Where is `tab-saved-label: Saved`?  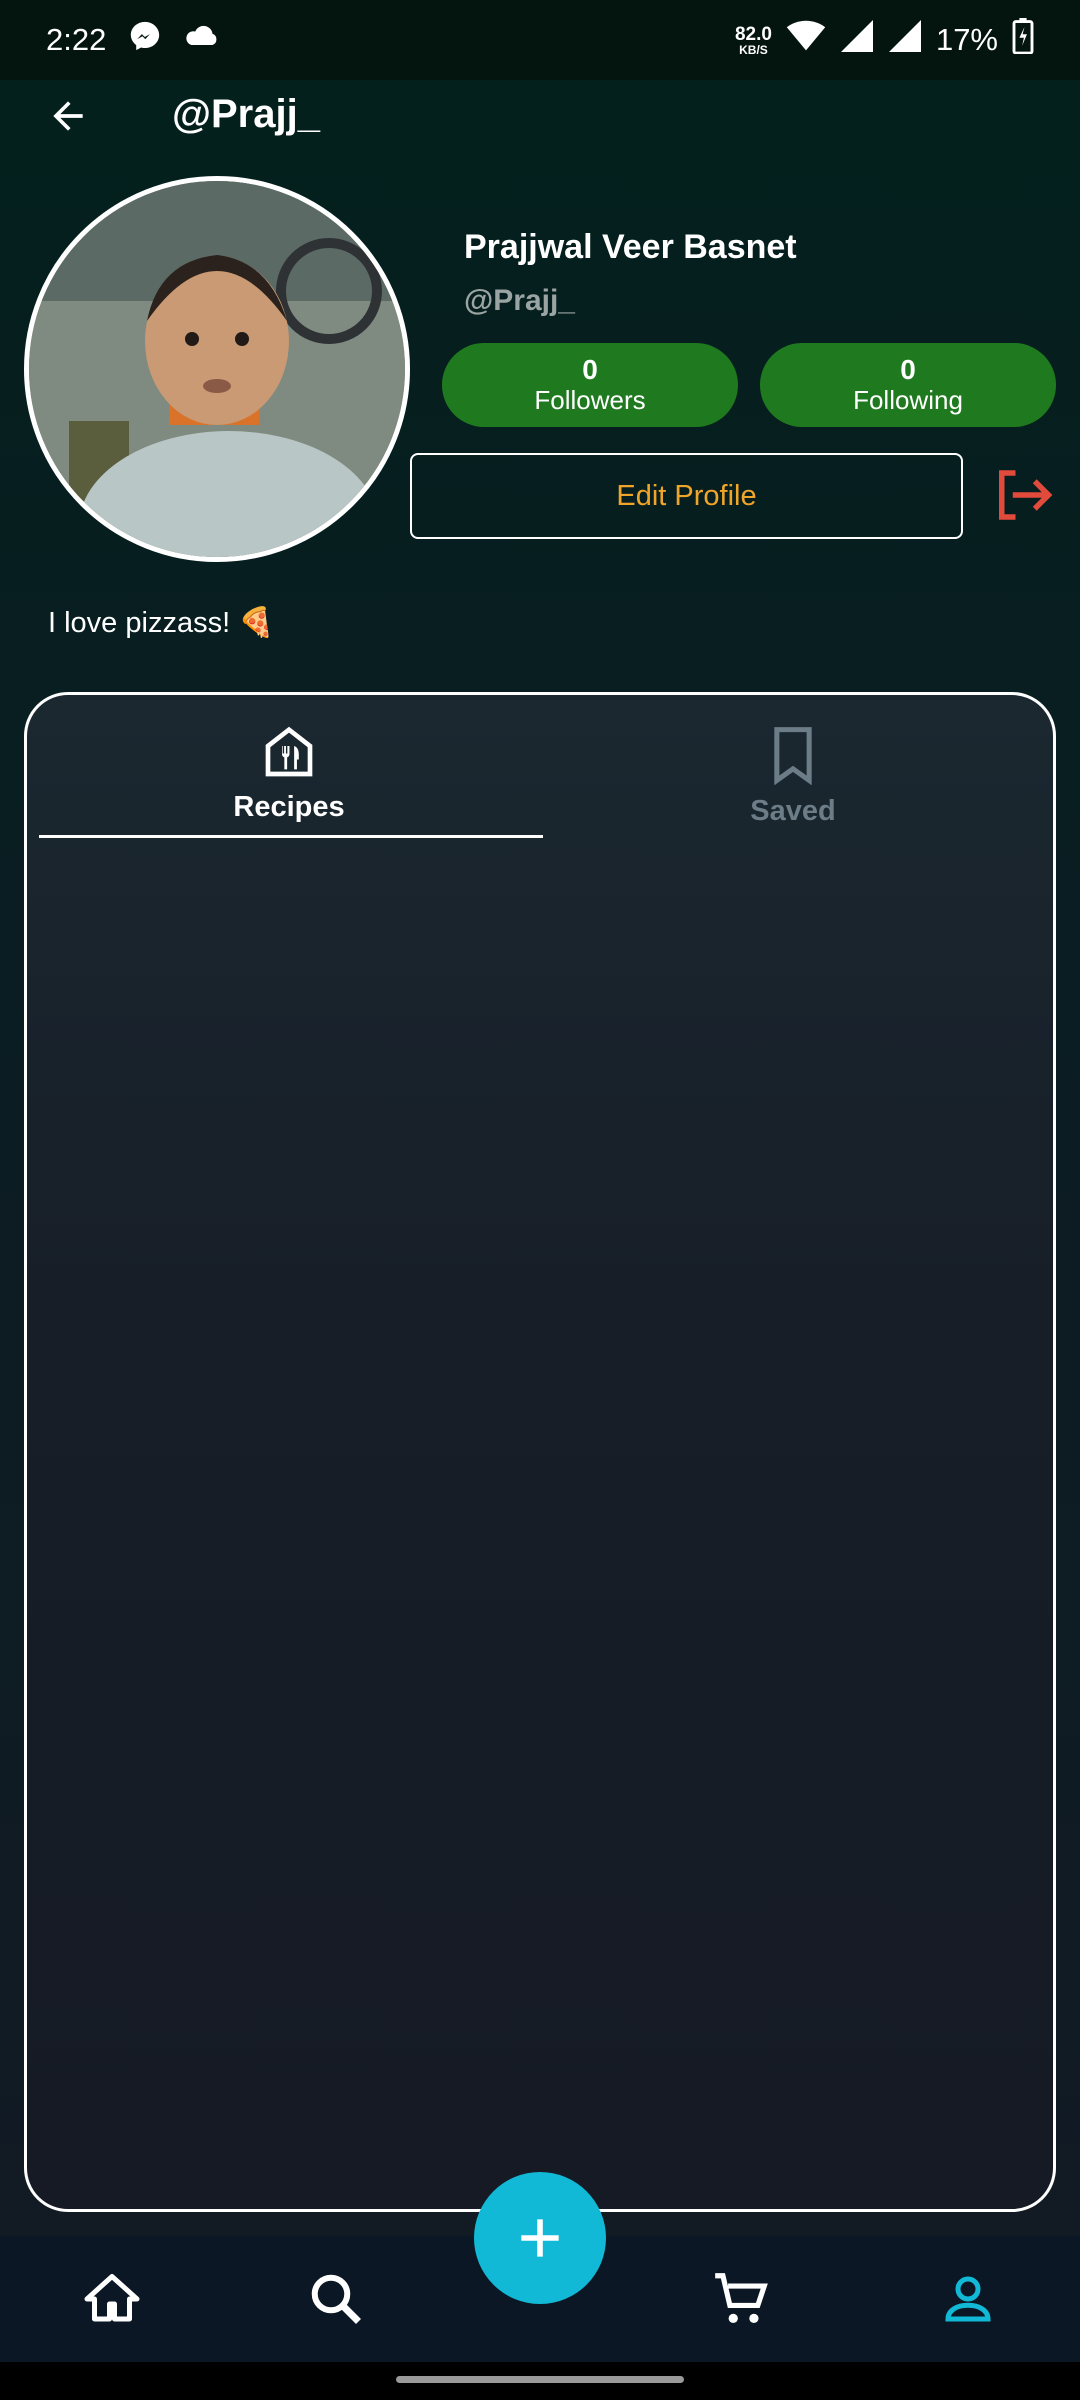 tab-saved-label: Saved is located at coordinates (793, 811).